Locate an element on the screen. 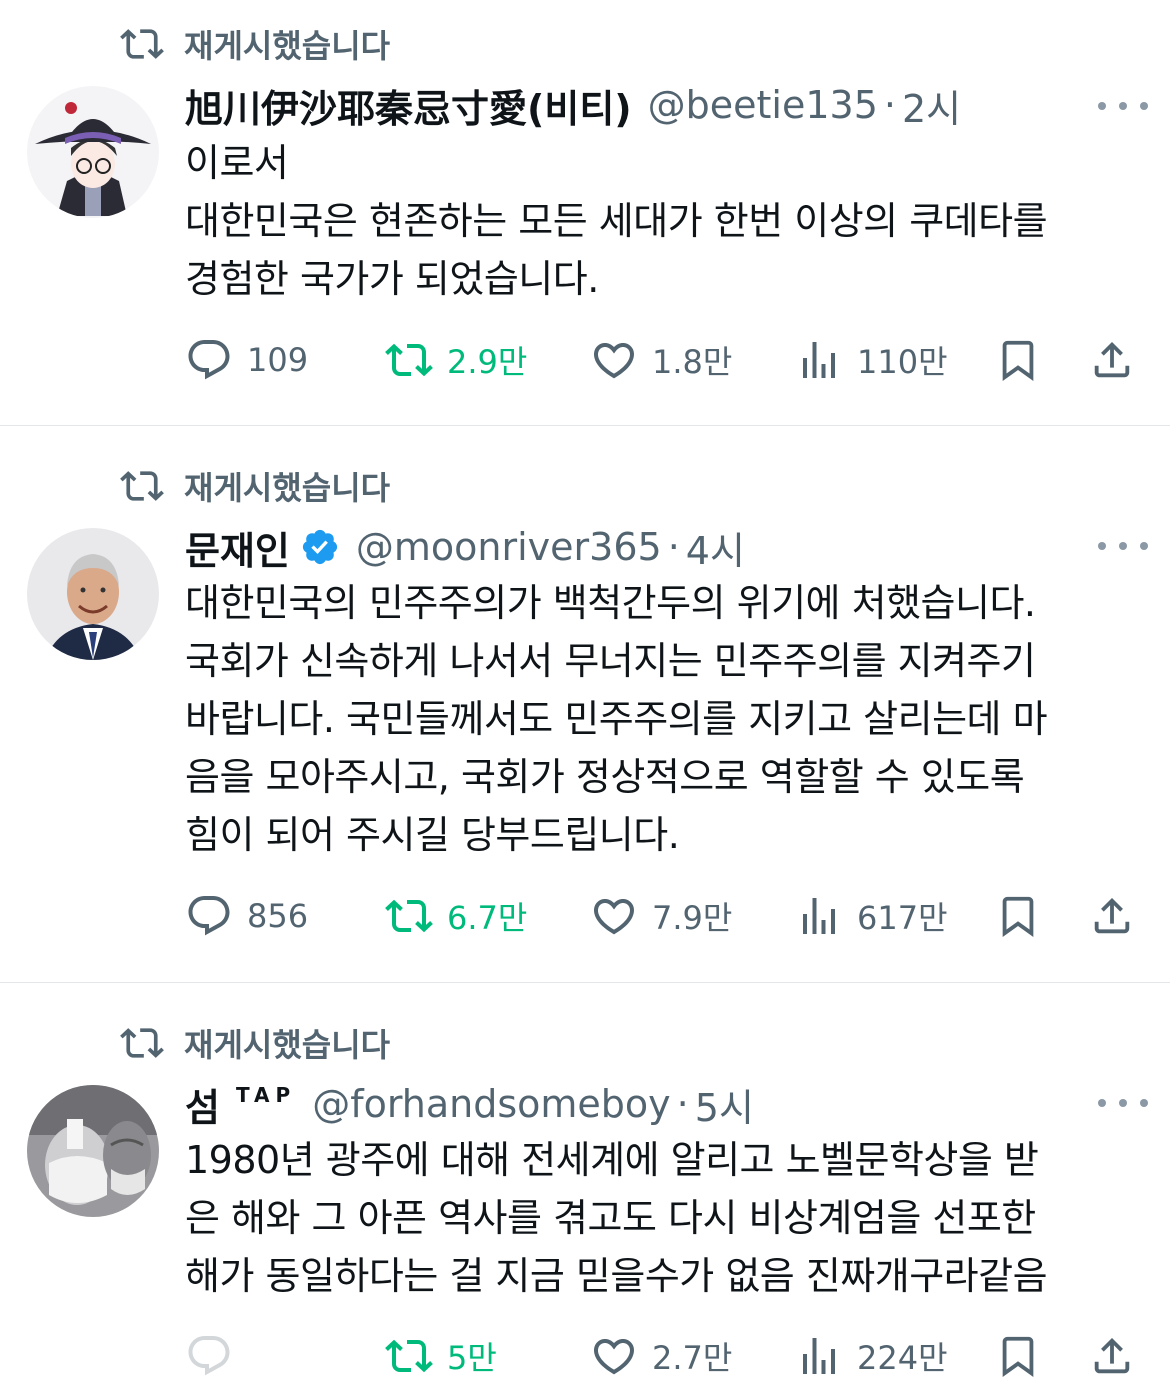 Image resolution: width=1170 pixels, height=1395 pixels. like-count: 7.9만 is located at coordinates (692, 918).